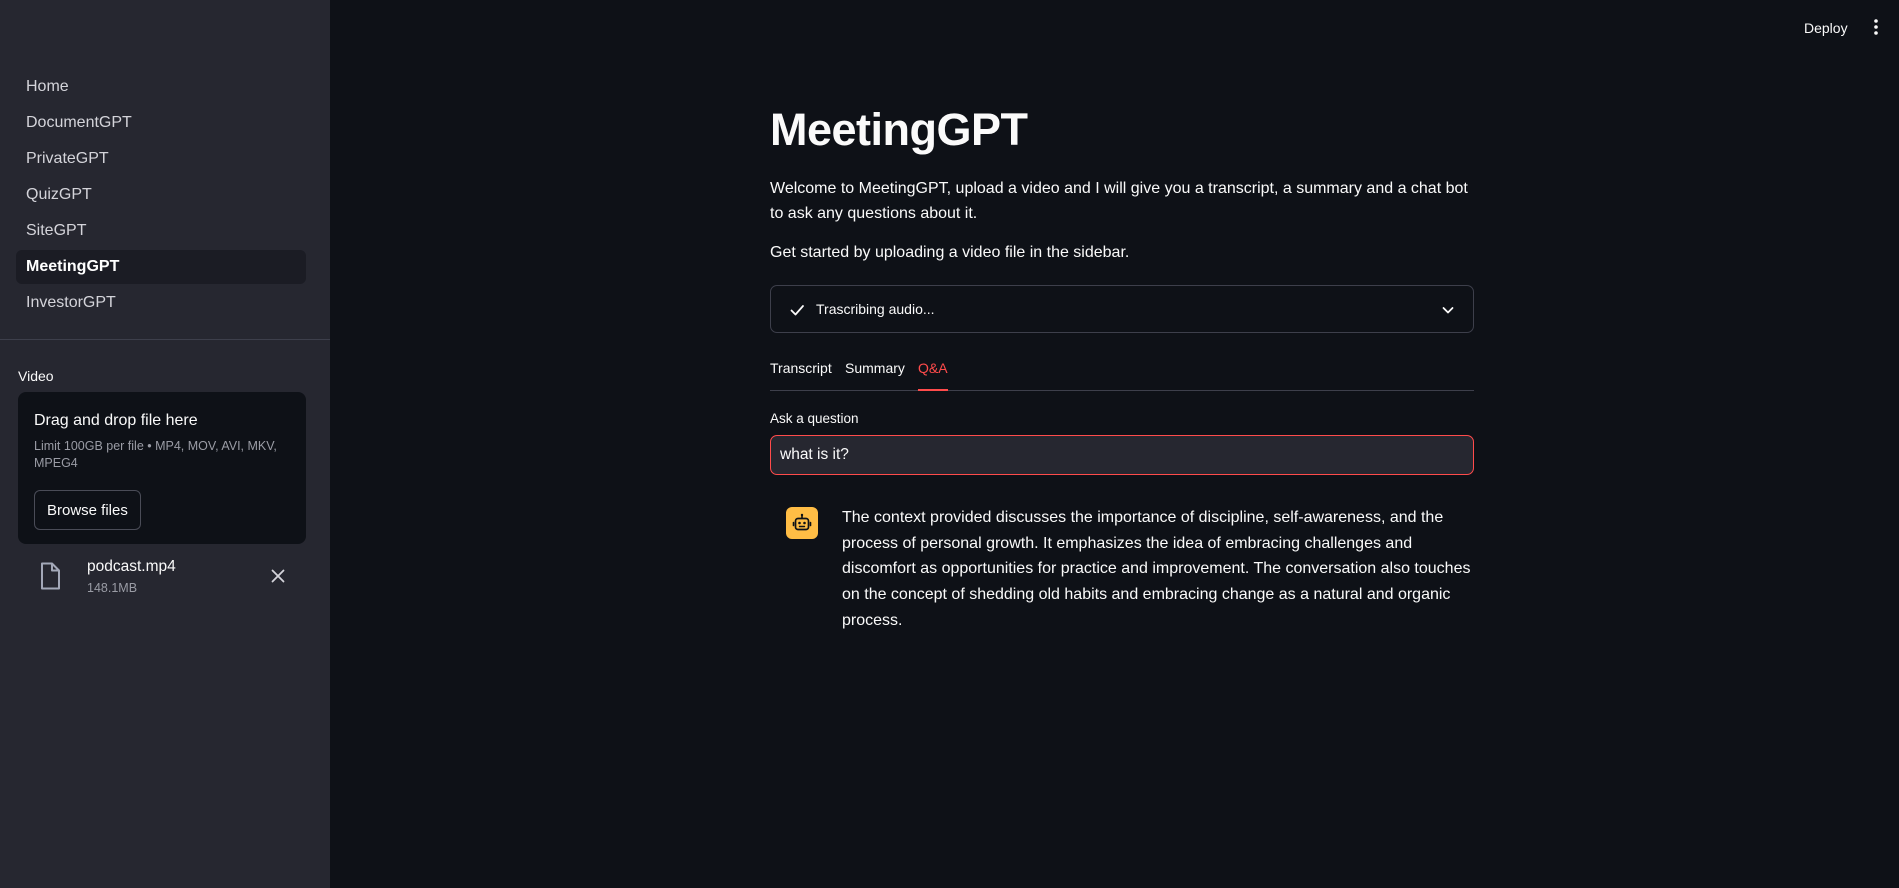 The image size is (1899, 888). What do you see at coordinates (1122, 455) in the screenshot?
I see `question-input` at bounding box center [1122, 455].